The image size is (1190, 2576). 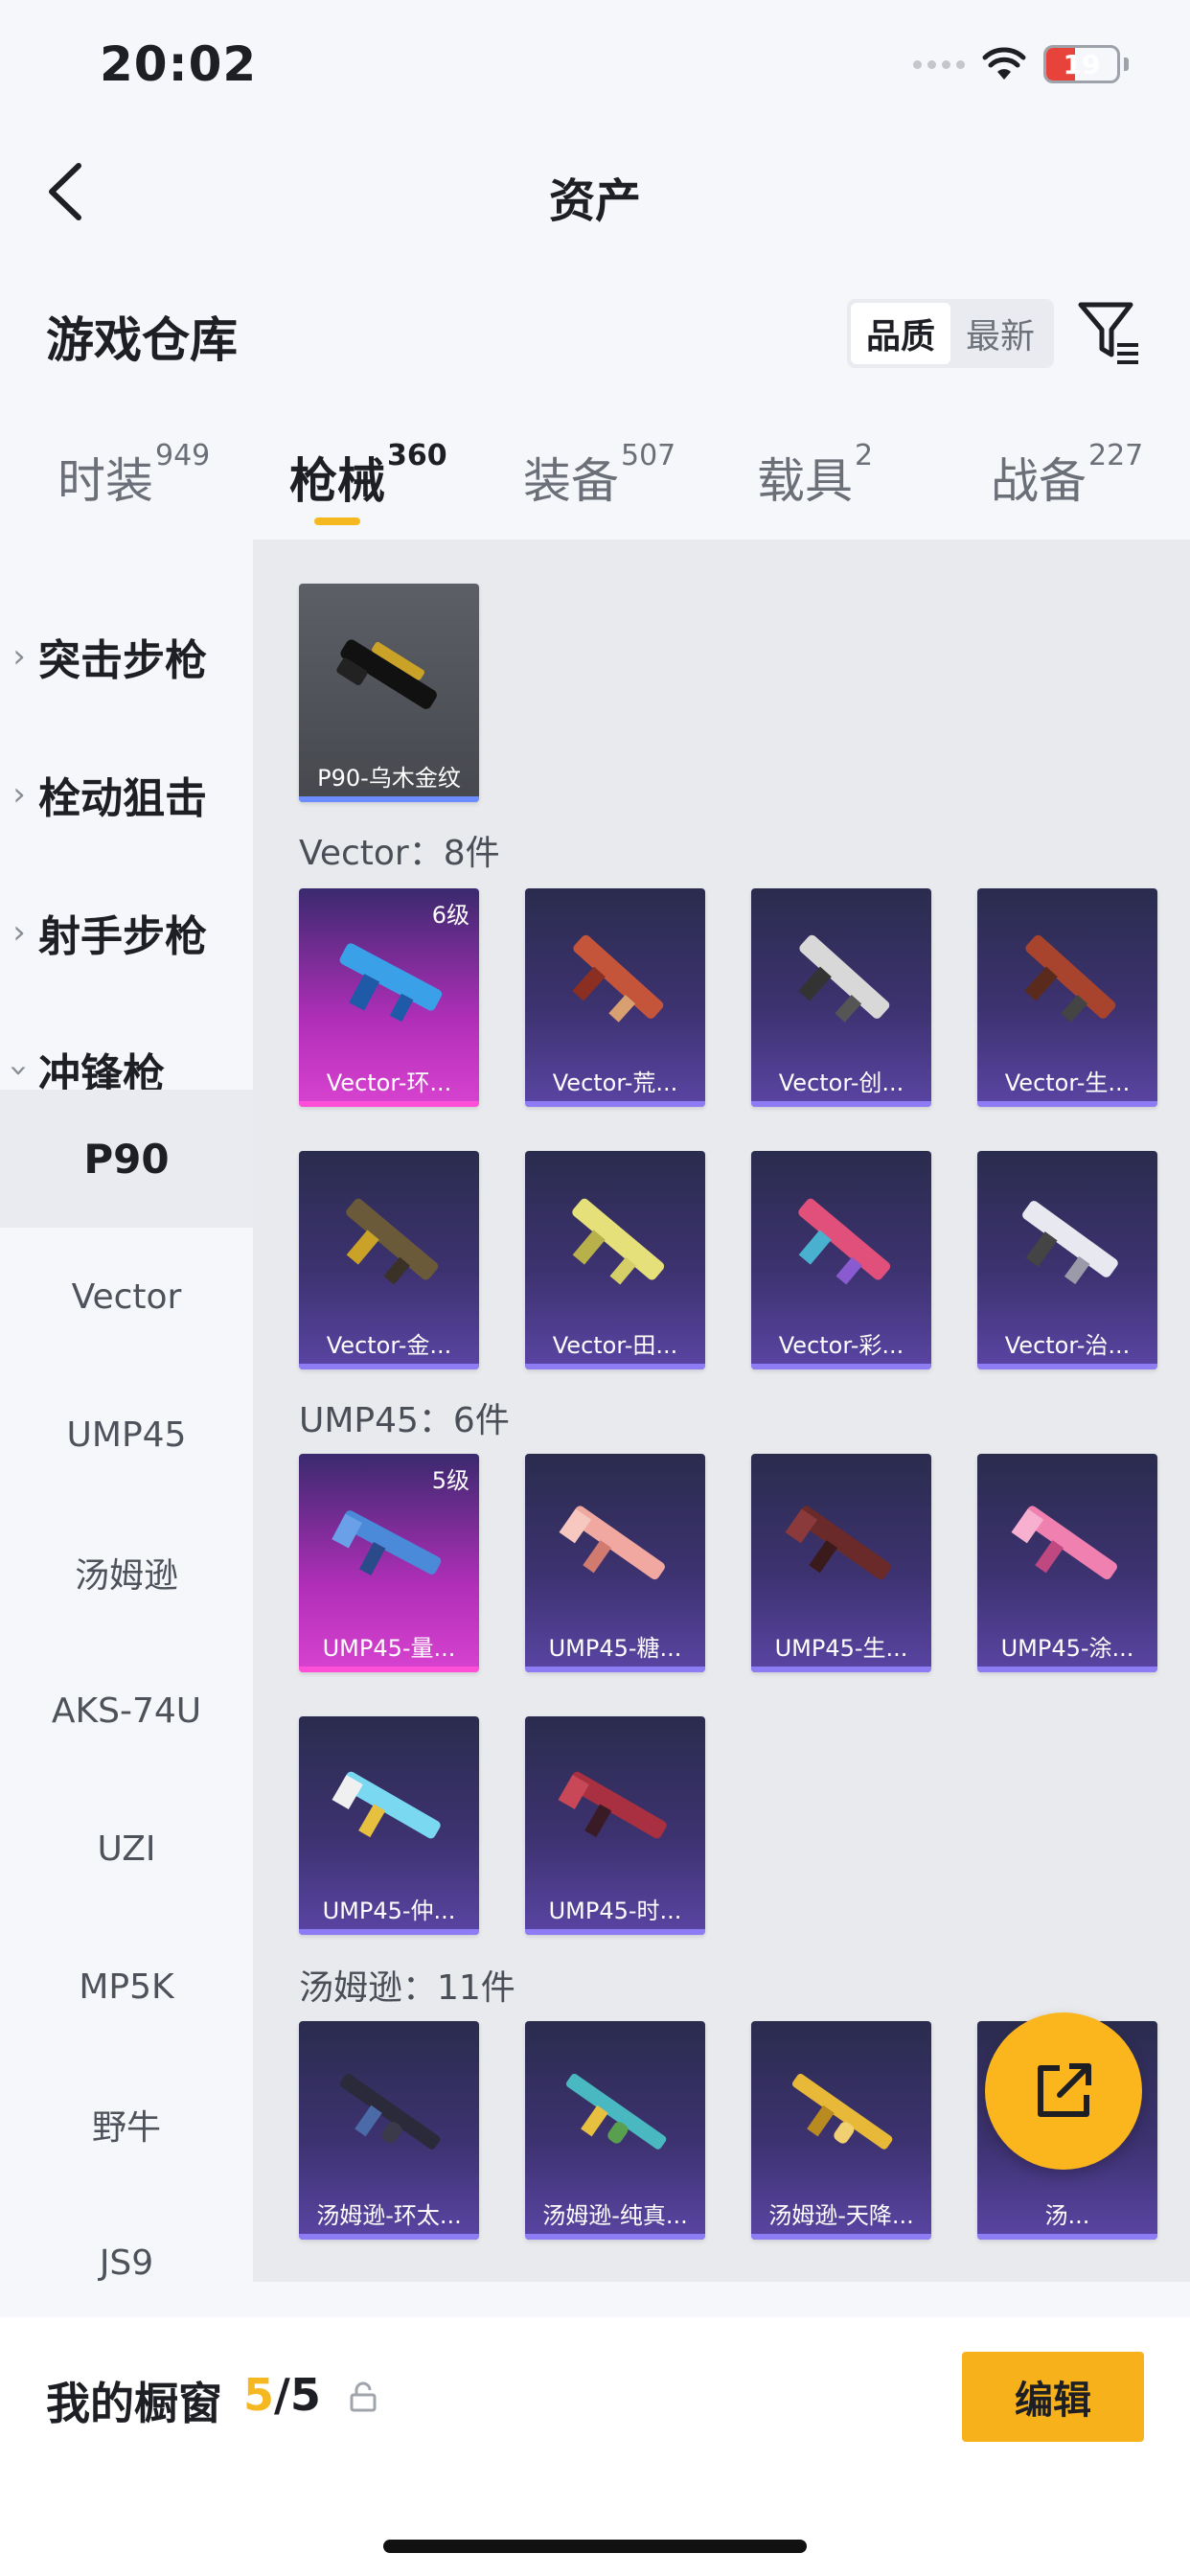 I want to click on sidebar-item-aks74u: AKS-74U, so click(x=127, y=1711).